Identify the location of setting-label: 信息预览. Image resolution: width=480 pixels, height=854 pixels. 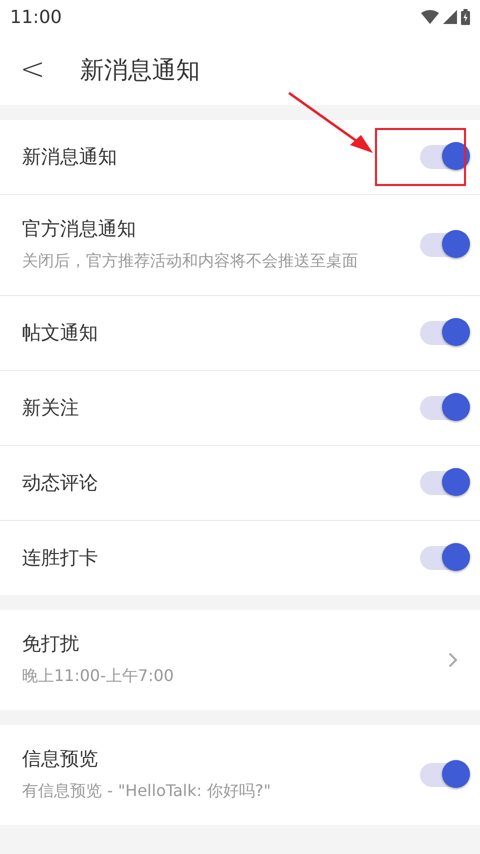
(60, 759).